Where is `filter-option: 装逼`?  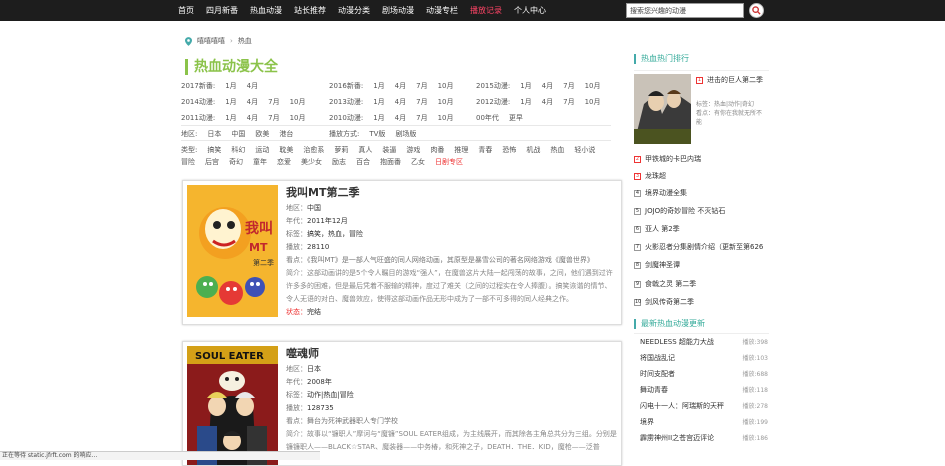 filter-option: 装逼 is located at coordinates (389, 150).